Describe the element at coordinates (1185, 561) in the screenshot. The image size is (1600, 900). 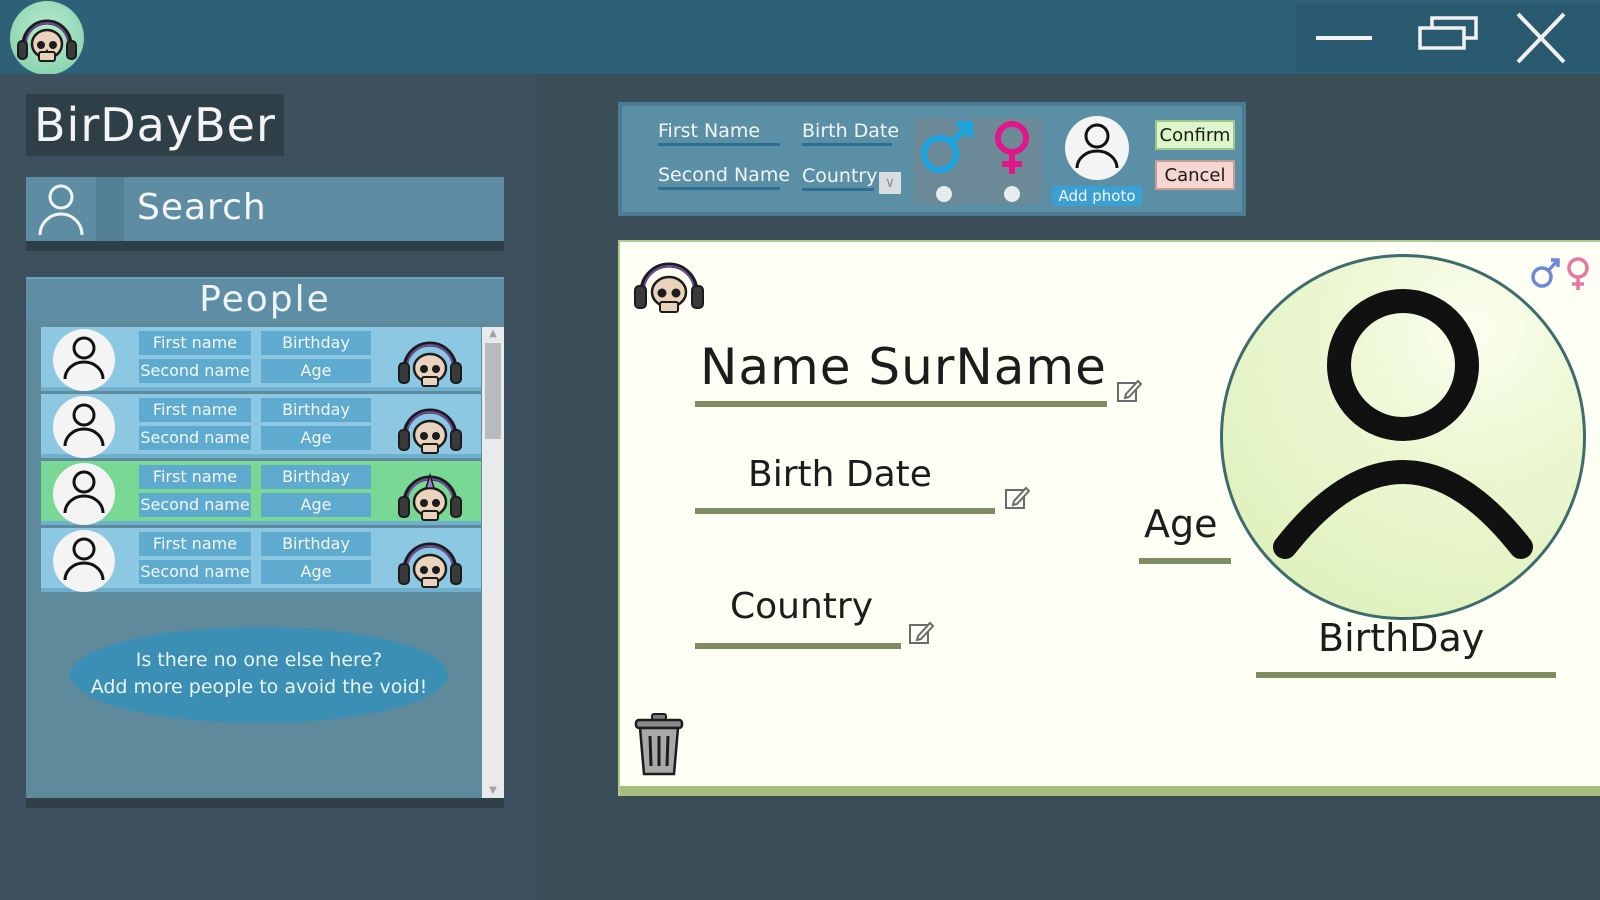
I see `age-underline` at that location.